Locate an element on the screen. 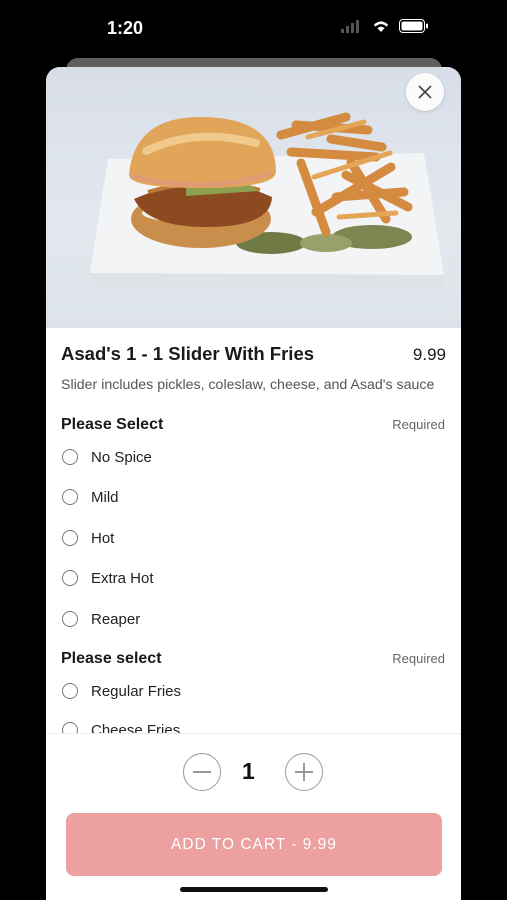  option-label: Regular Fries is located at coordinates (136, 691).